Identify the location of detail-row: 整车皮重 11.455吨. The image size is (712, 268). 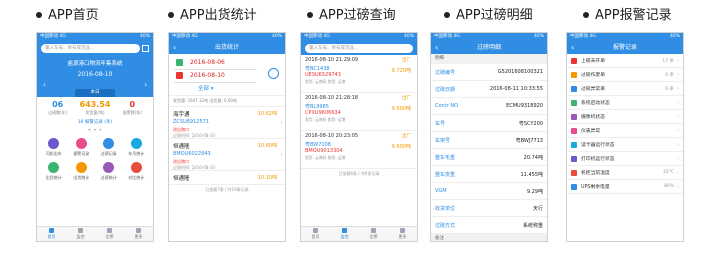
(489, 174).